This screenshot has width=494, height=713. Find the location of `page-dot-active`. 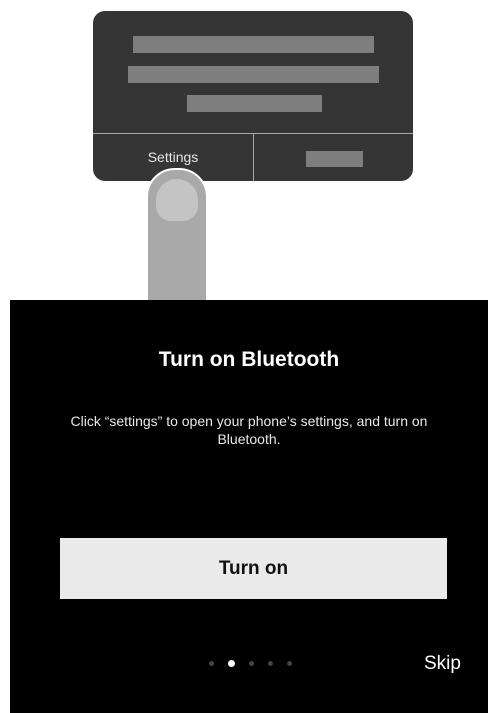

page-dot-active is located at coordinates (231, 663).